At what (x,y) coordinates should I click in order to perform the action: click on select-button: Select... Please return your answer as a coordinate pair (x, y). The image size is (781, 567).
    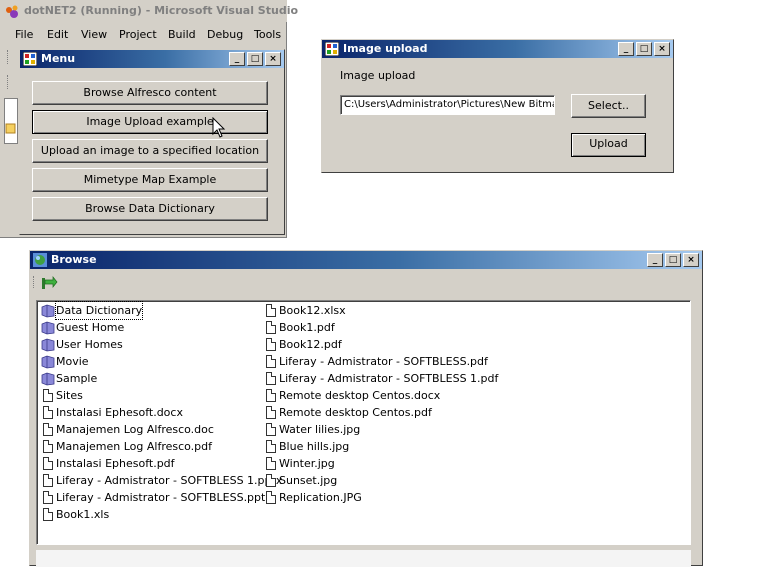
    Looking at the image, I should click on (608, 106).